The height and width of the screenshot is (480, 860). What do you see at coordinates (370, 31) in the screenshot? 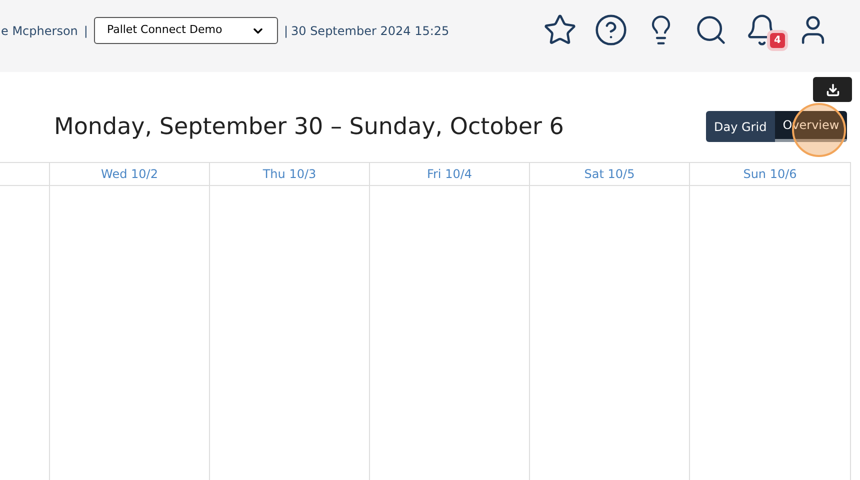
I see `date-time: 30 September 2024 15:25` at bounding box center [370, 31].